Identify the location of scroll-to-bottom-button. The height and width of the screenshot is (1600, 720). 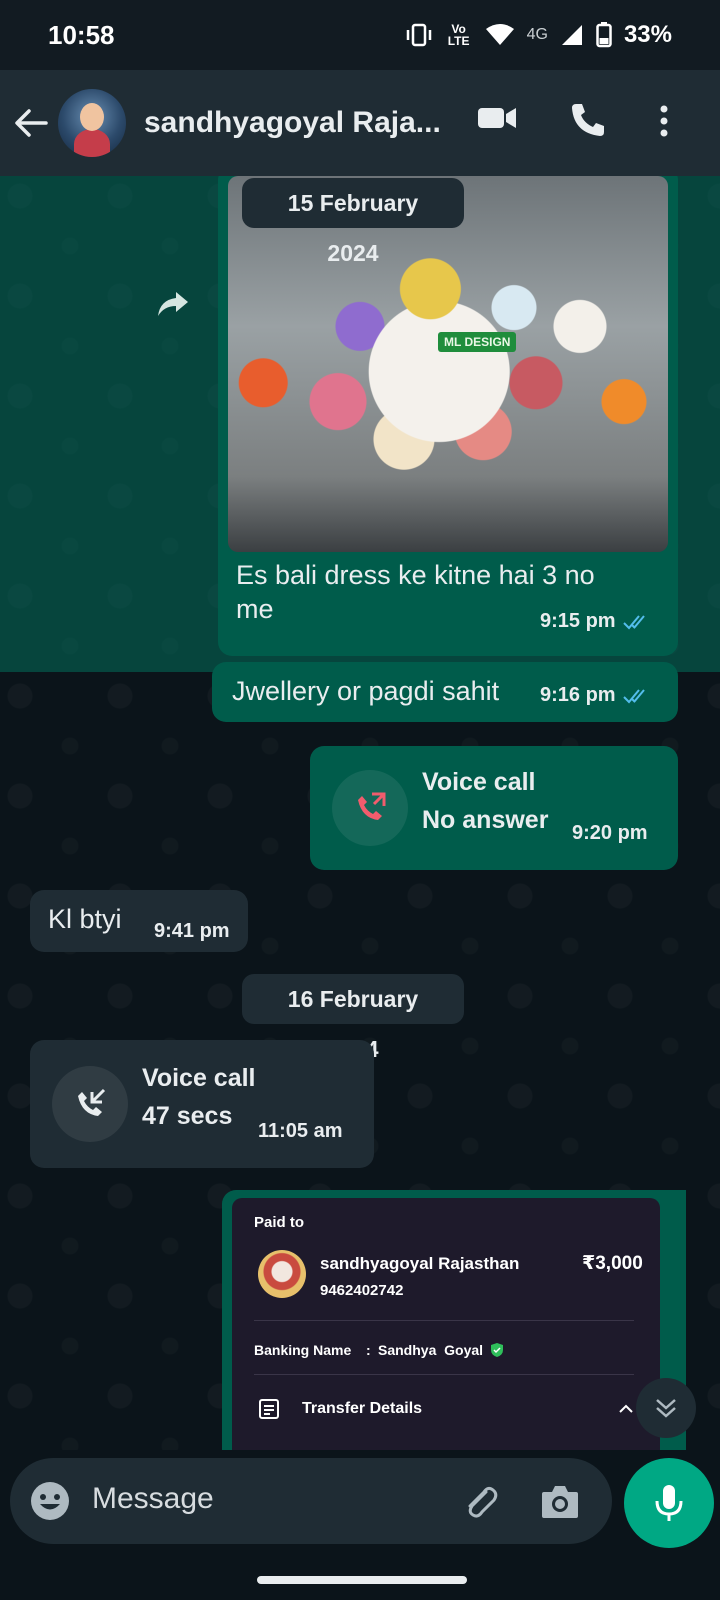
(666, 1408).